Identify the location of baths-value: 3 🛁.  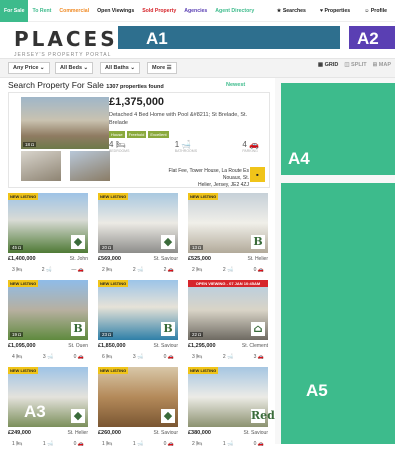
(138, 357).